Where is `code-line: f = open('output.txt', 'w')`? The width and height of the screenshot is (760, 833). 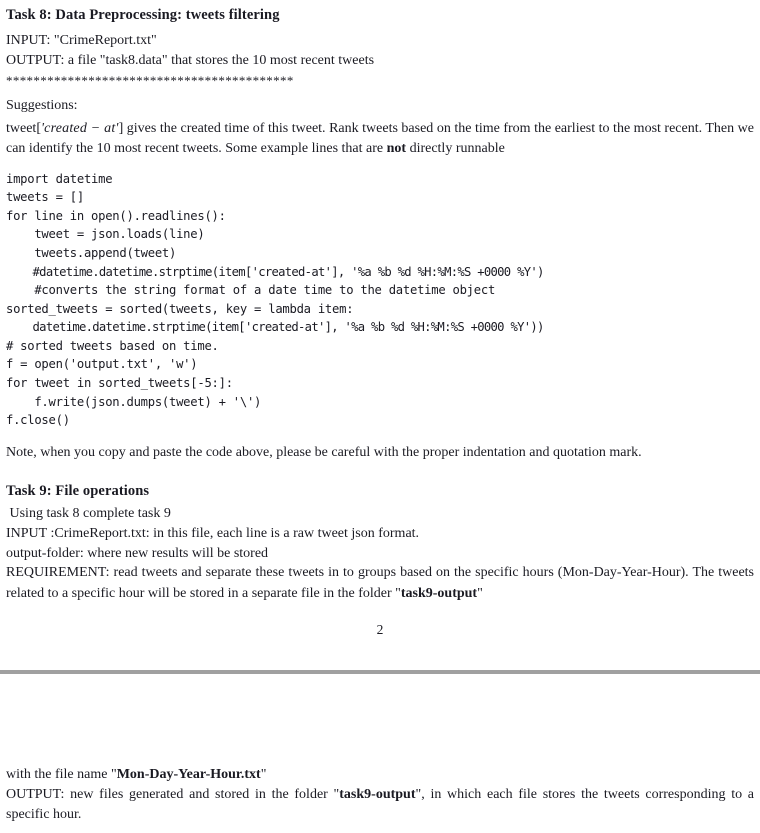
code-line: f = open('output.txt', 'w') is located at coordinates (102, 364).